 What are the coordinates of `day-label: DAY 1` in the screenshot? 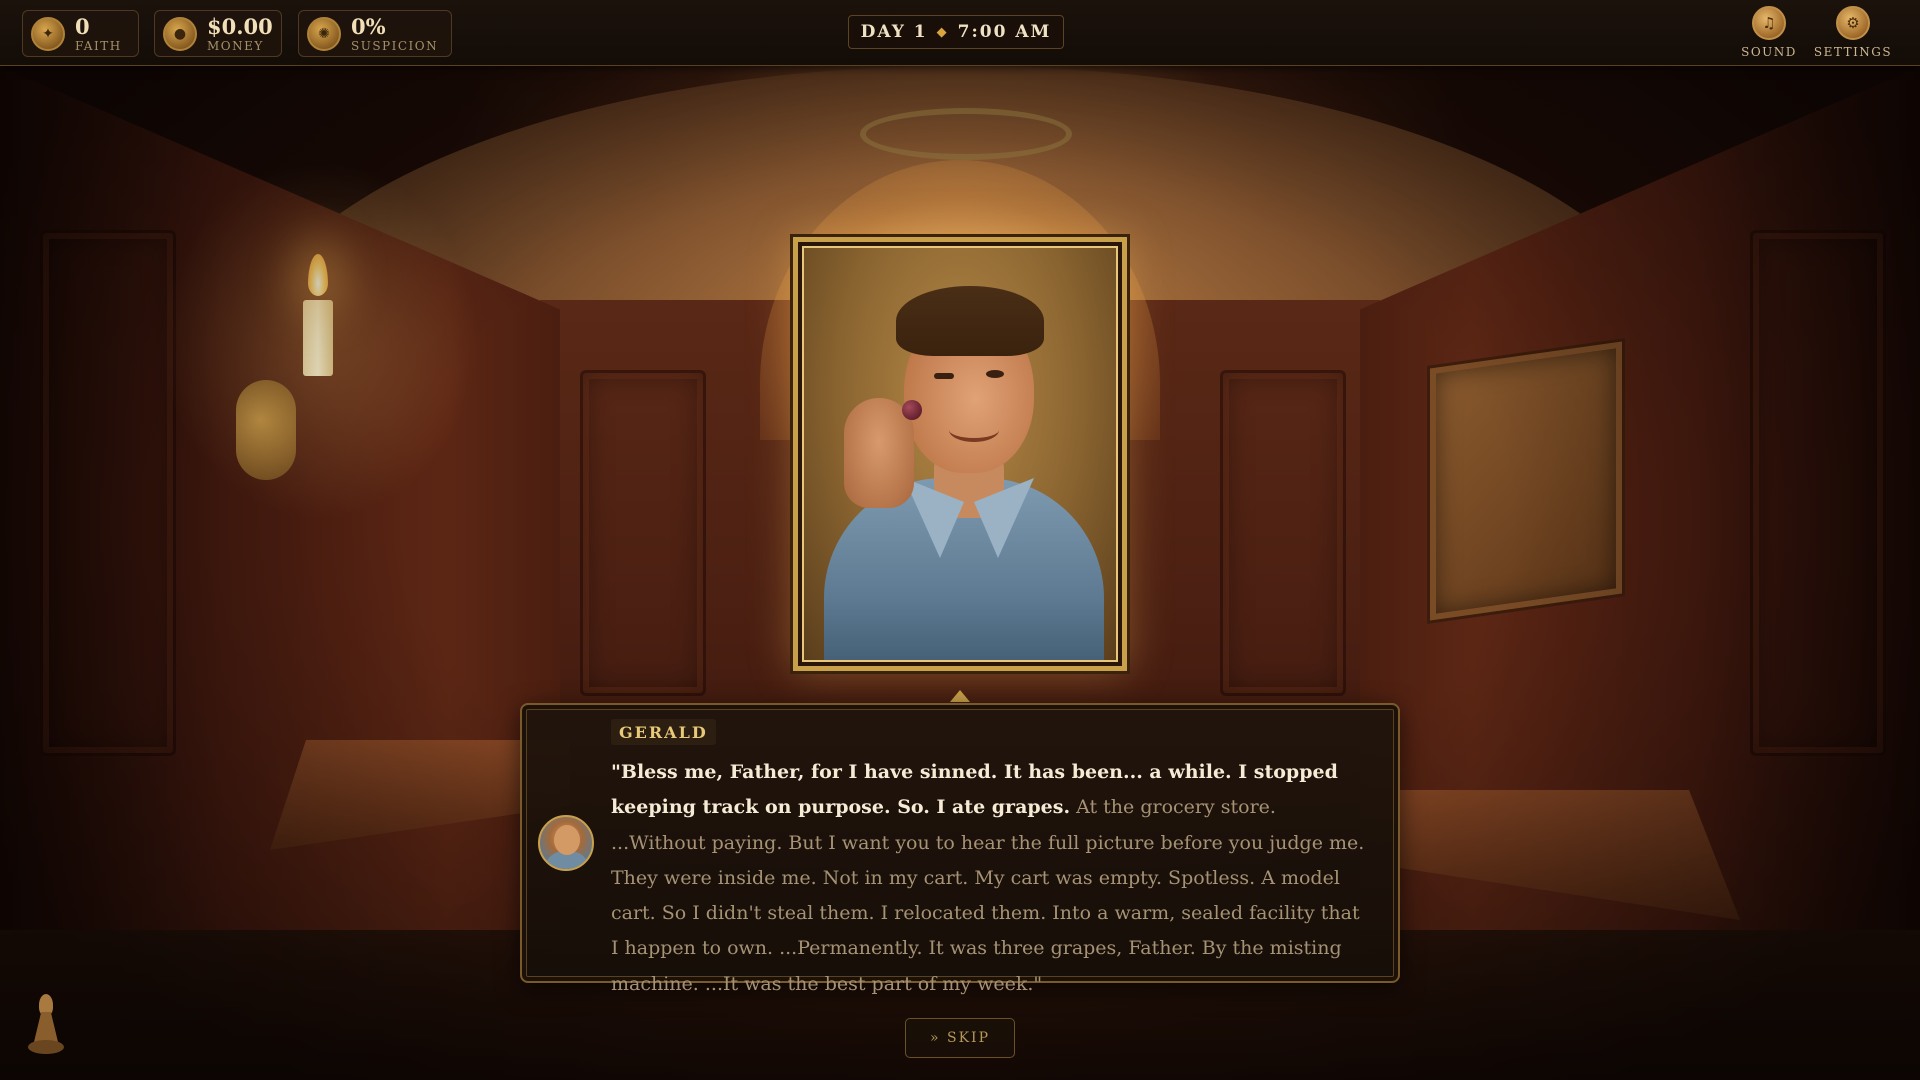 It's located at (894, 32).